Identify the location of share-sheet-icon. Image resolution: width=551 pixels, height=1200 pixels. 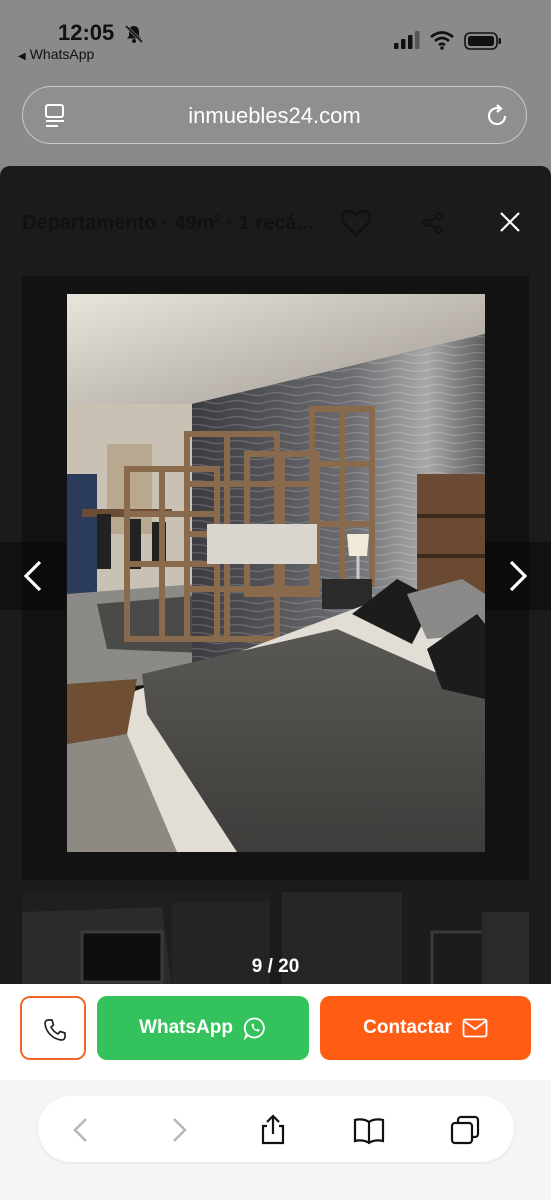
(273, 1130).